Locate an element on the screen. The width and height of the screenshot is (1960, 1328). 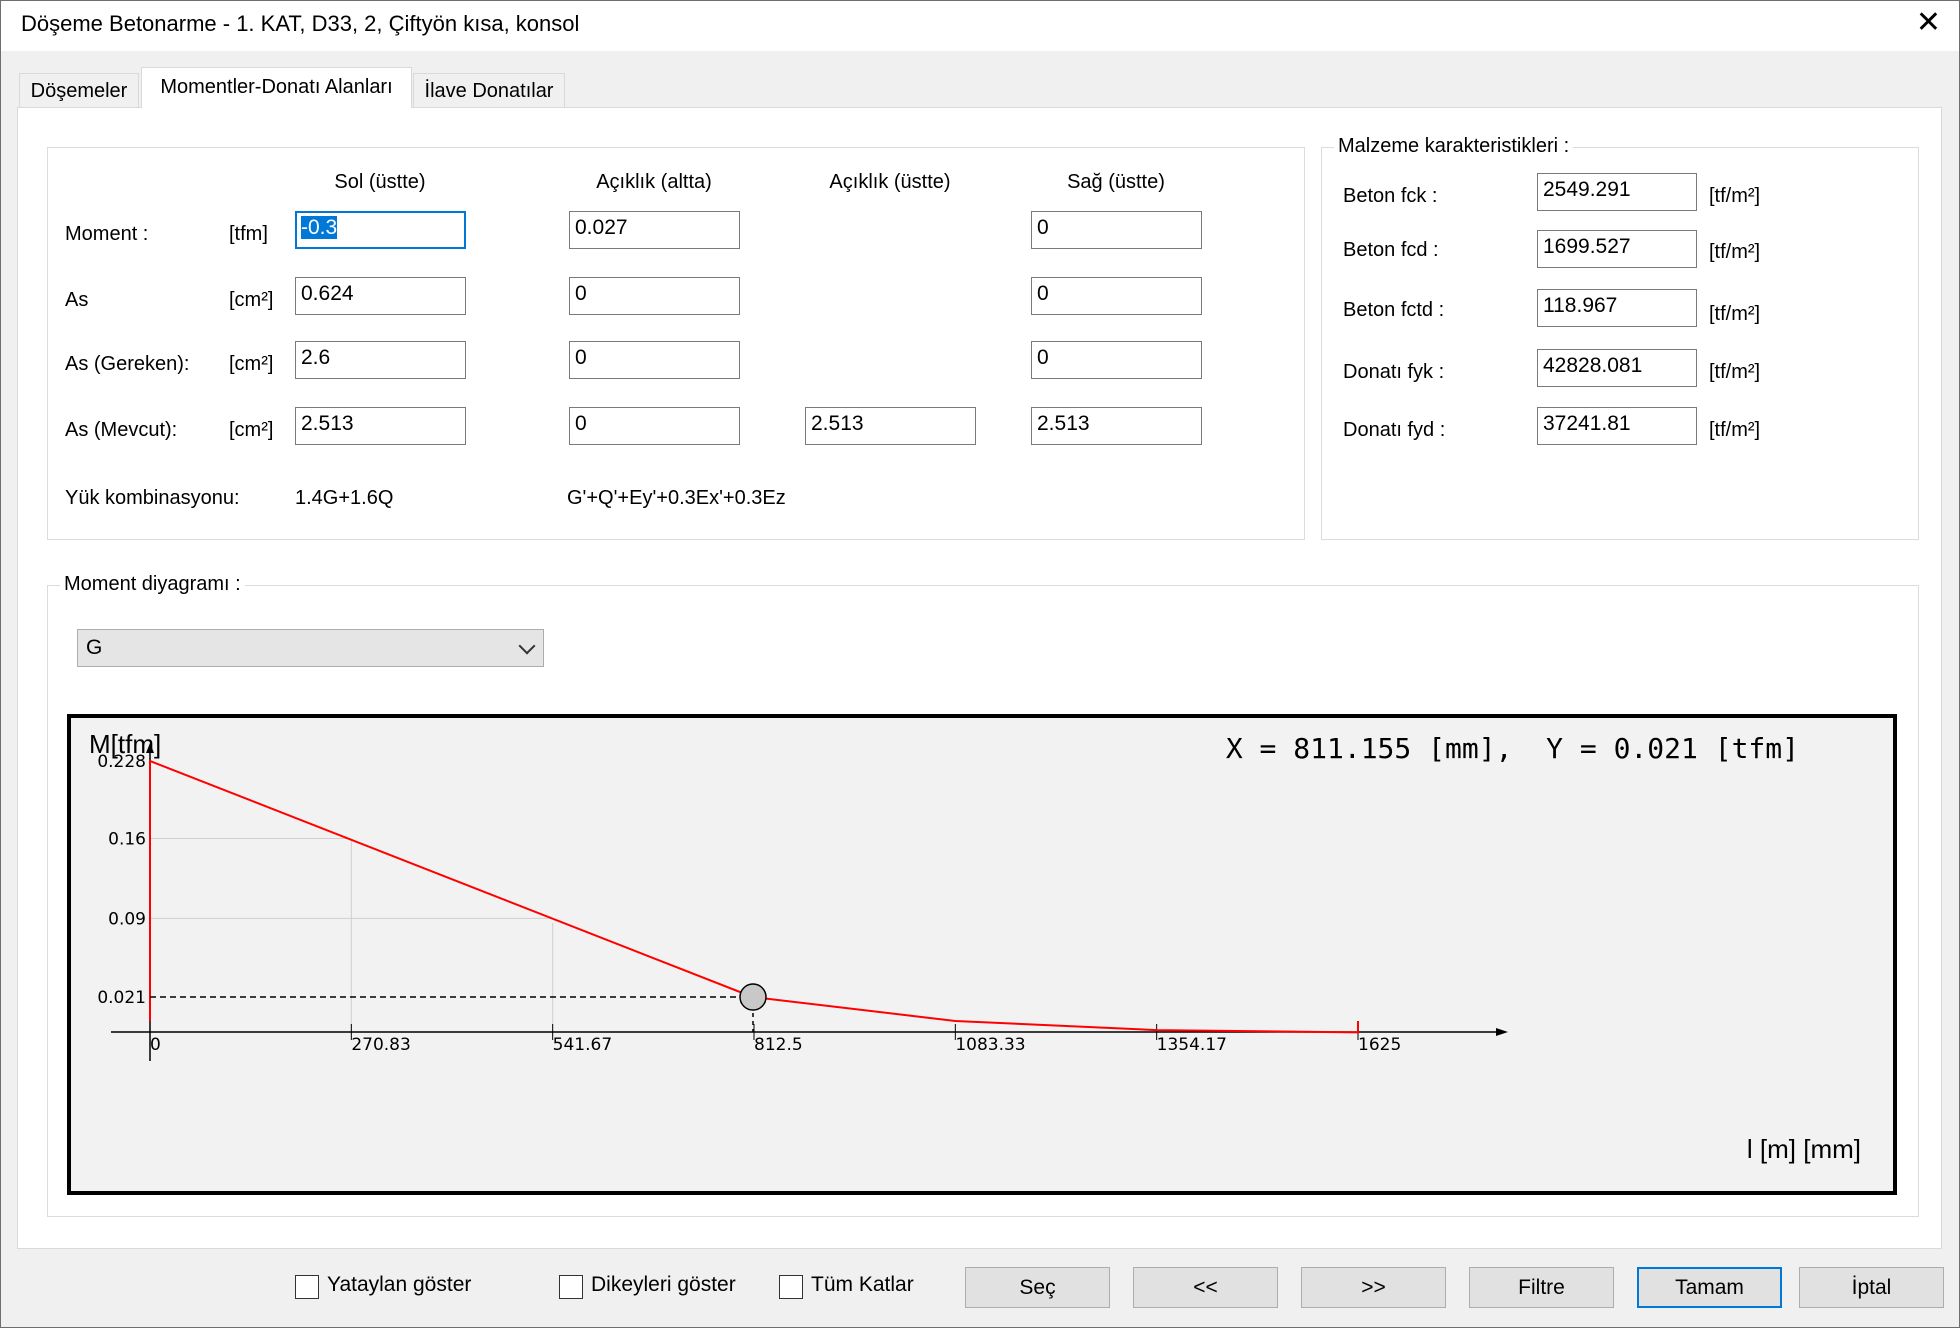
beton-fck-input: 2549.291 is located at coordinates (1617, 192).